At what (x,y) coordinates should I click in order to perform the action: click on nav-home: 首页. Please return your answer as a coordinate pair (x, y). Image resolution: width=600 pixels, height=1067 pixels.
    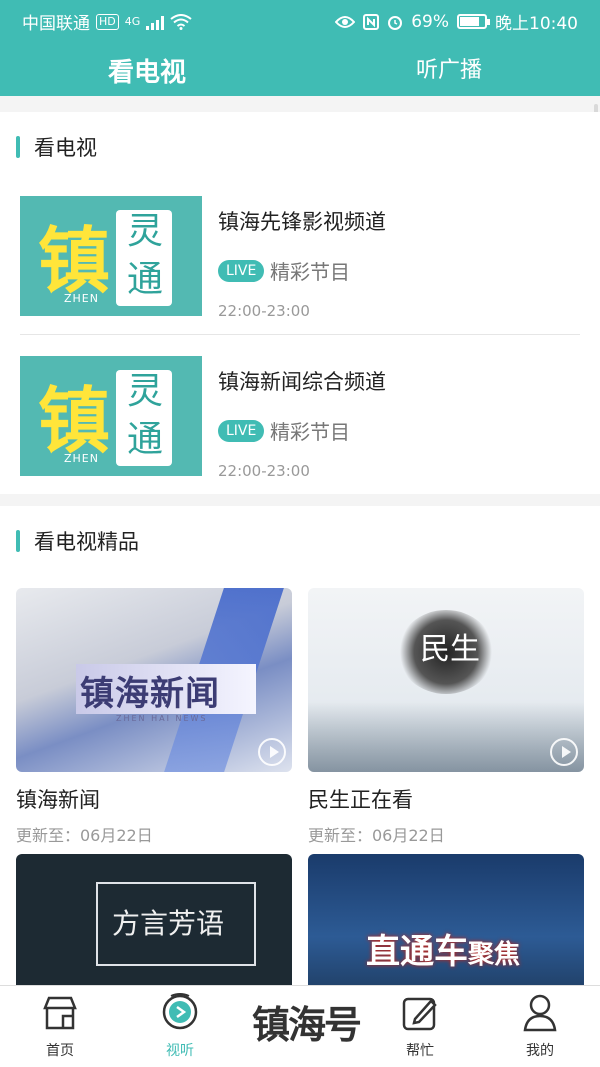
    Looking at the image, I should click on (60, 1026).